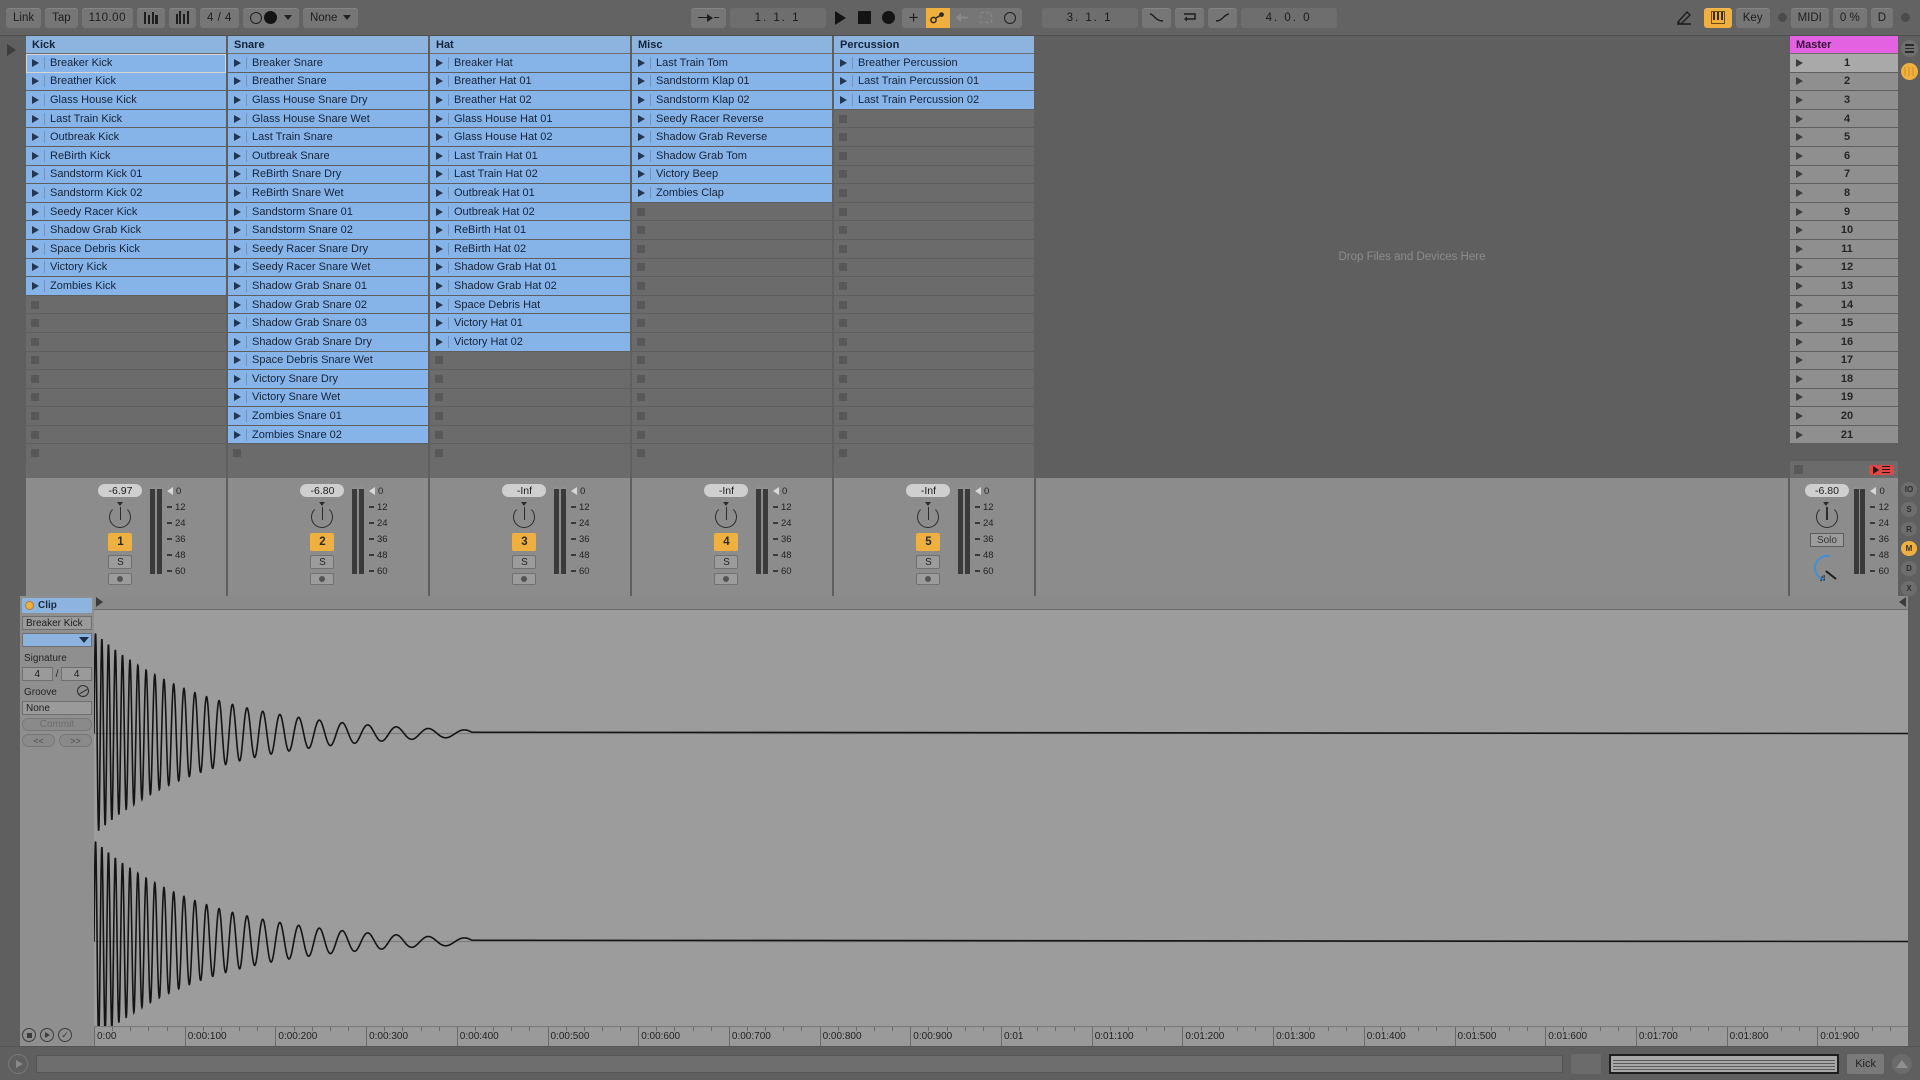 The height and width of the screenshot is (1080, 1920). Describe the element at coordinates (1798, 469) in the screenshot. I see `master-stop-slot` at that location.